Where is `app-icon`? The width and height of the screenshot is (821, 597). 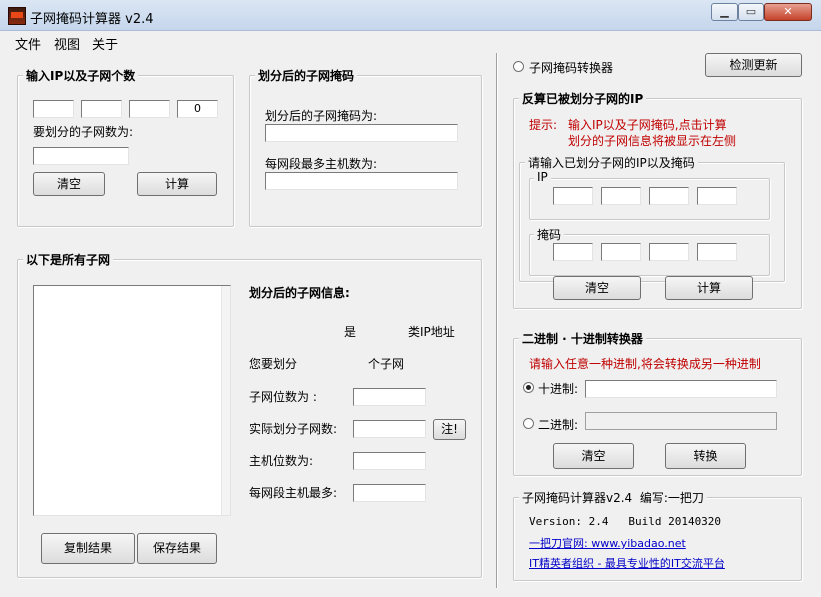
app-icon is located at coordinates (17, 16).